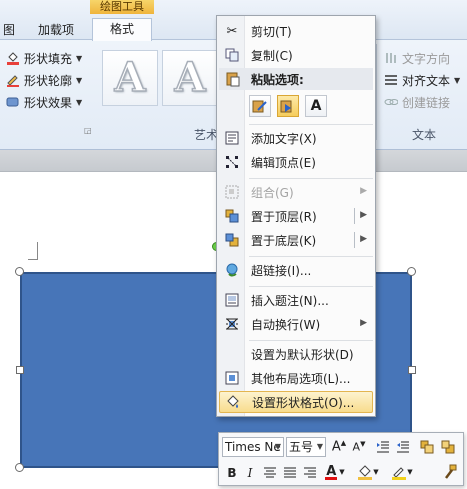 The image size is (467, 489). I want to click on paste-use-destination-theme-button, so click(260, 106).